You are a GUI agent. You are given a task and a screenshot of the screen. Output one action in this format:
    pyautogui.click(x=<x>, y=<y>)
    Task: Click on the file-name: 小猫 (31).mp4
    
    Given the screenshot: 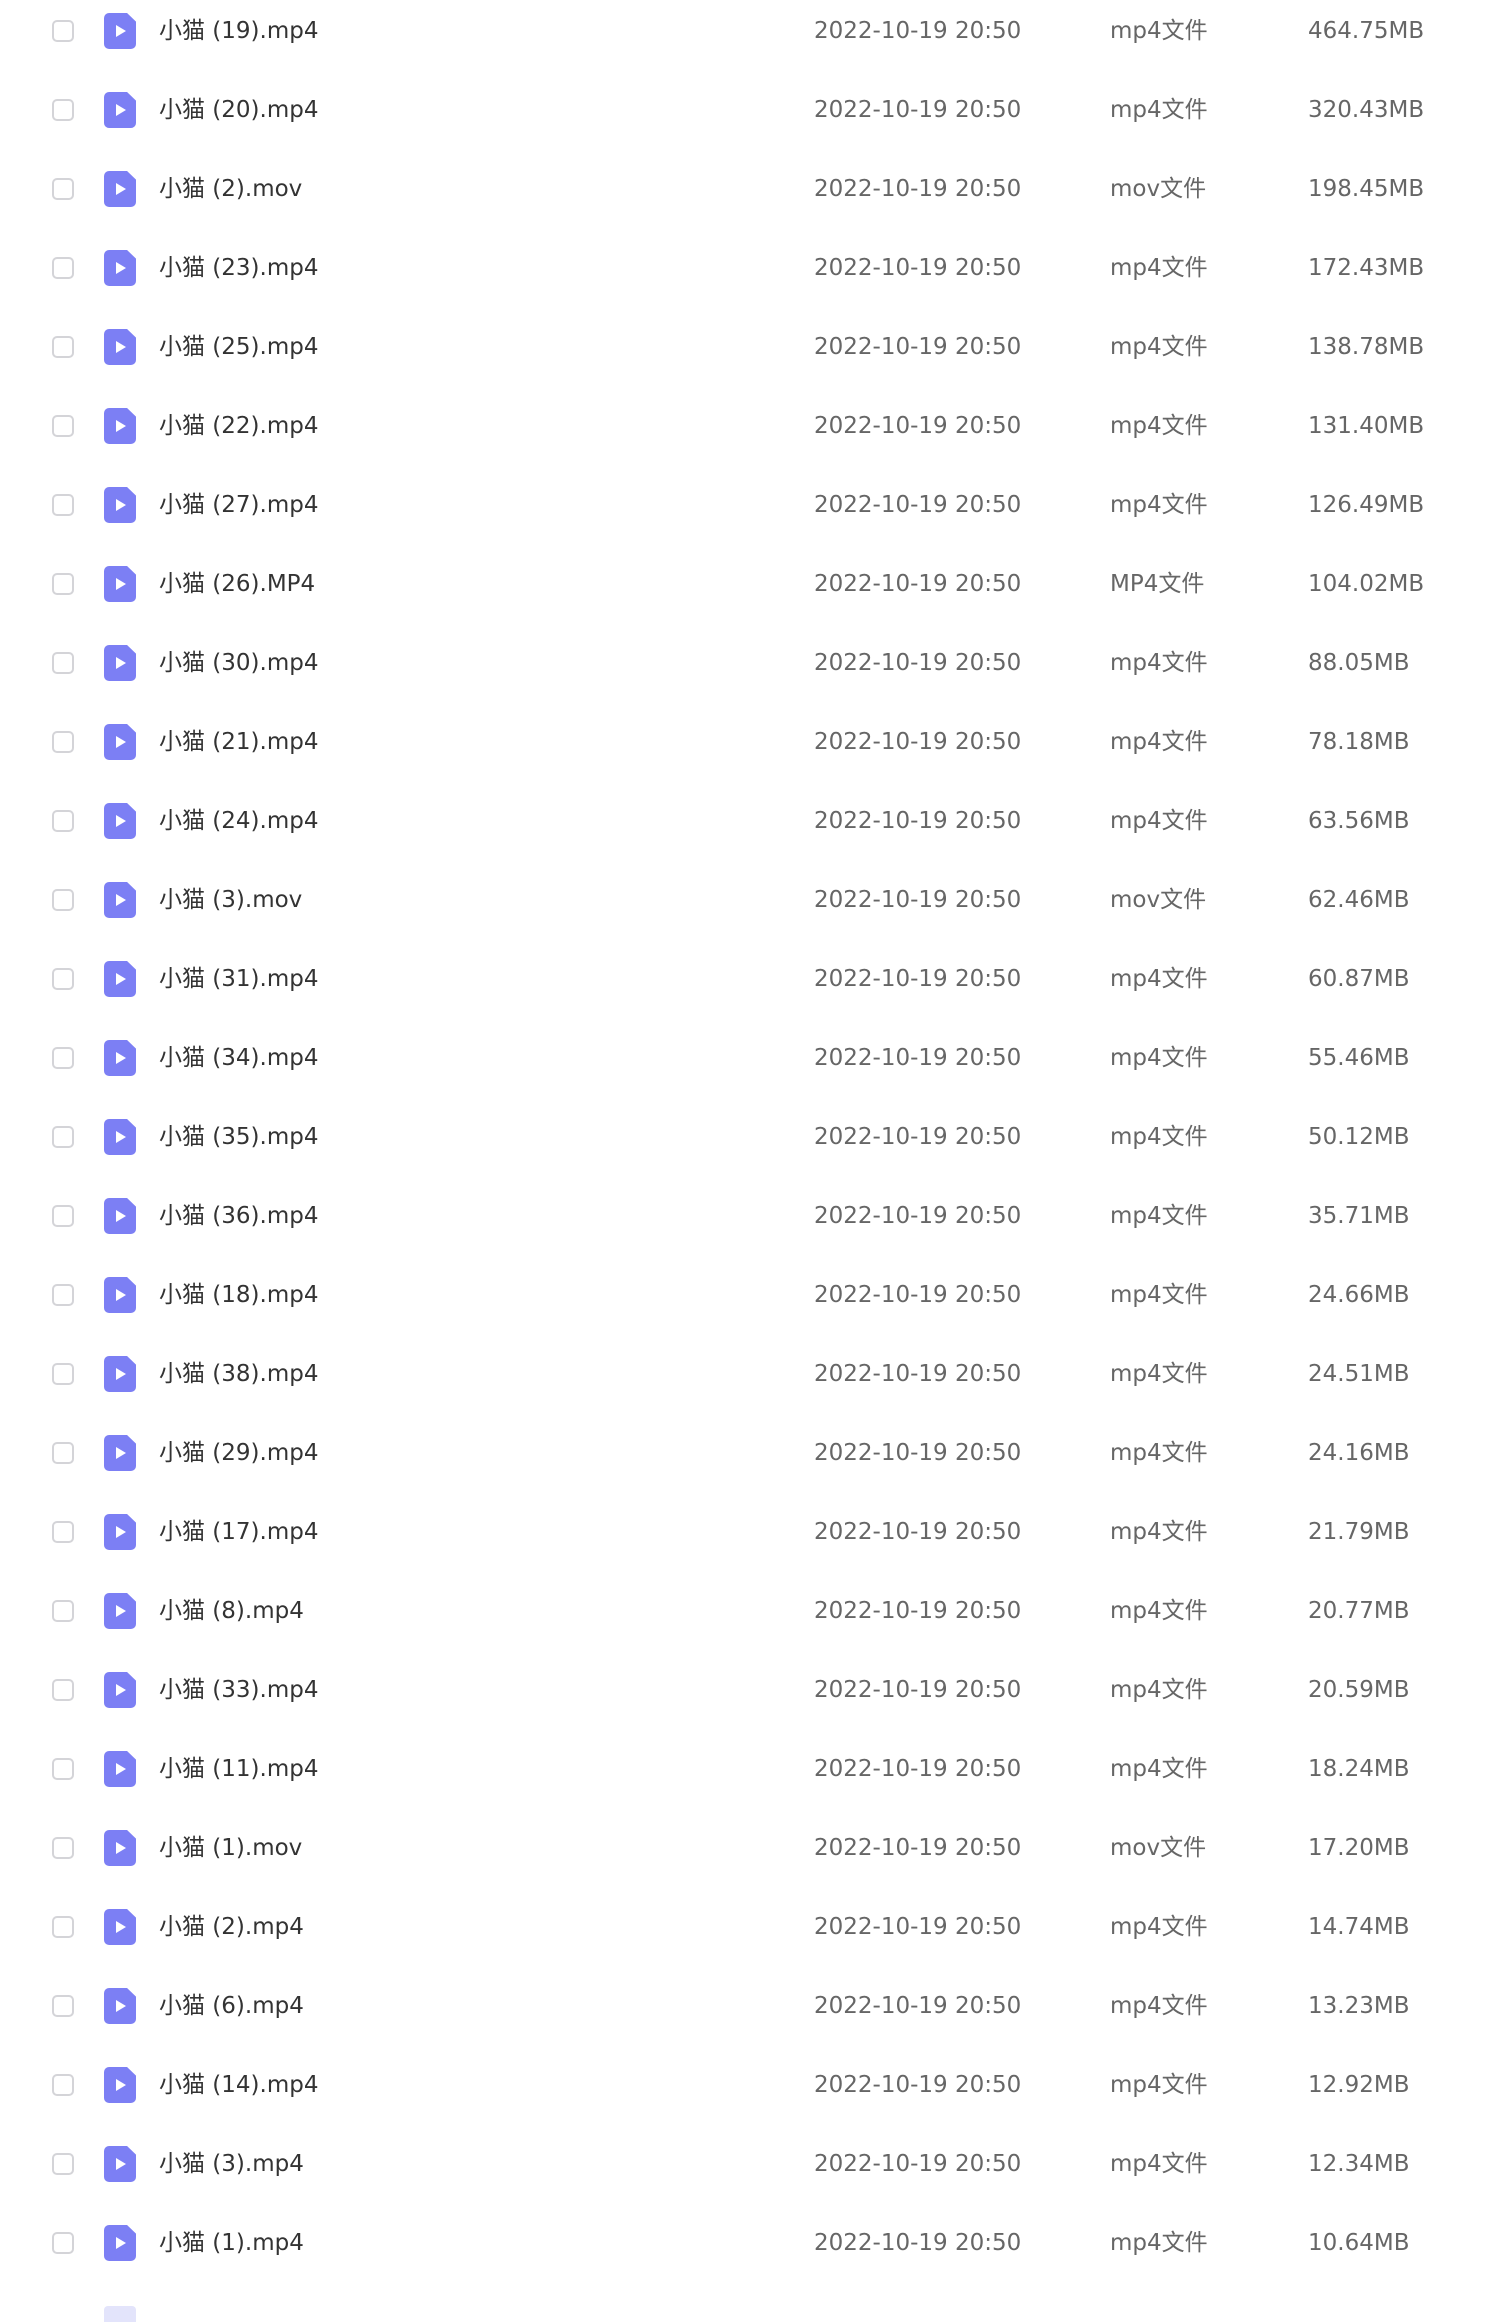 What is the action you would take?
    pyautogui.click(x=238, y=979)
    